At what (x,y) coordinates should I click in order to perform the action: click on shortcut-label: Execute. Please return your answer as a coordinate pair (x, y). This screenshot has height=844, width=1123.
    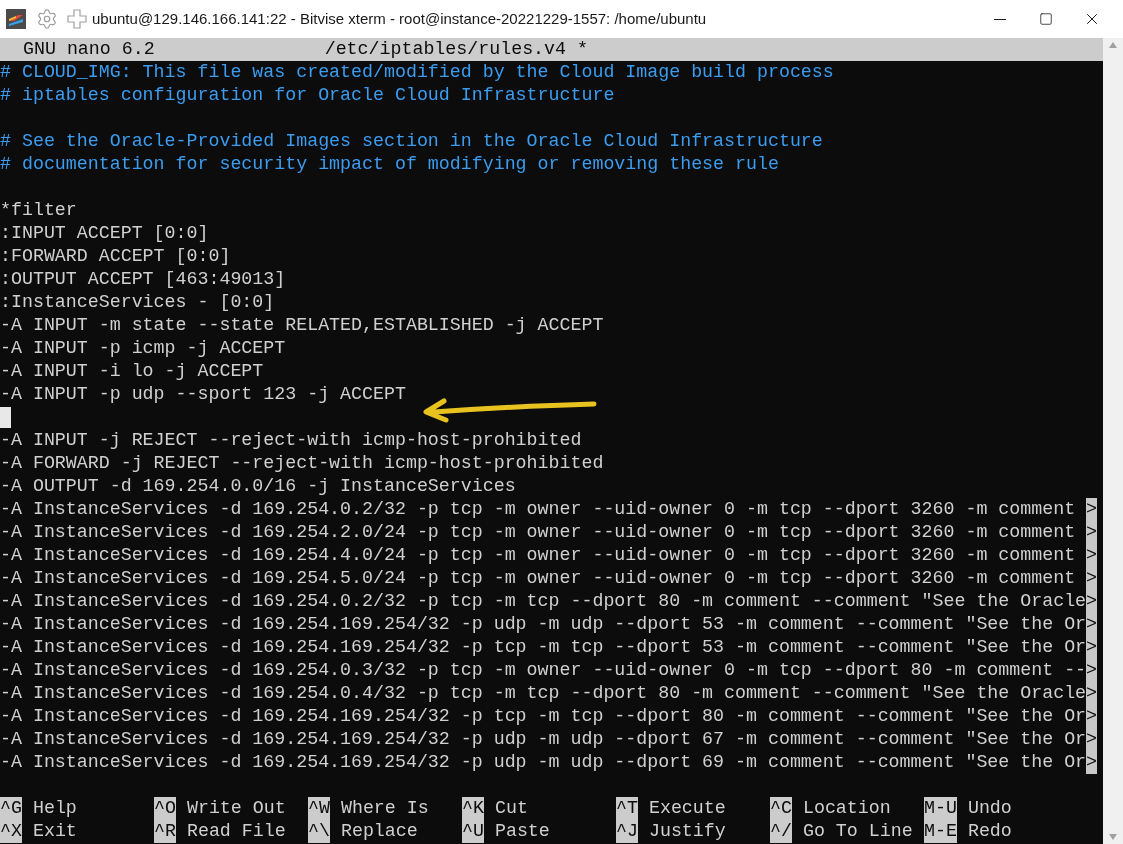
    Looking at the image, I should click on (687, 808).